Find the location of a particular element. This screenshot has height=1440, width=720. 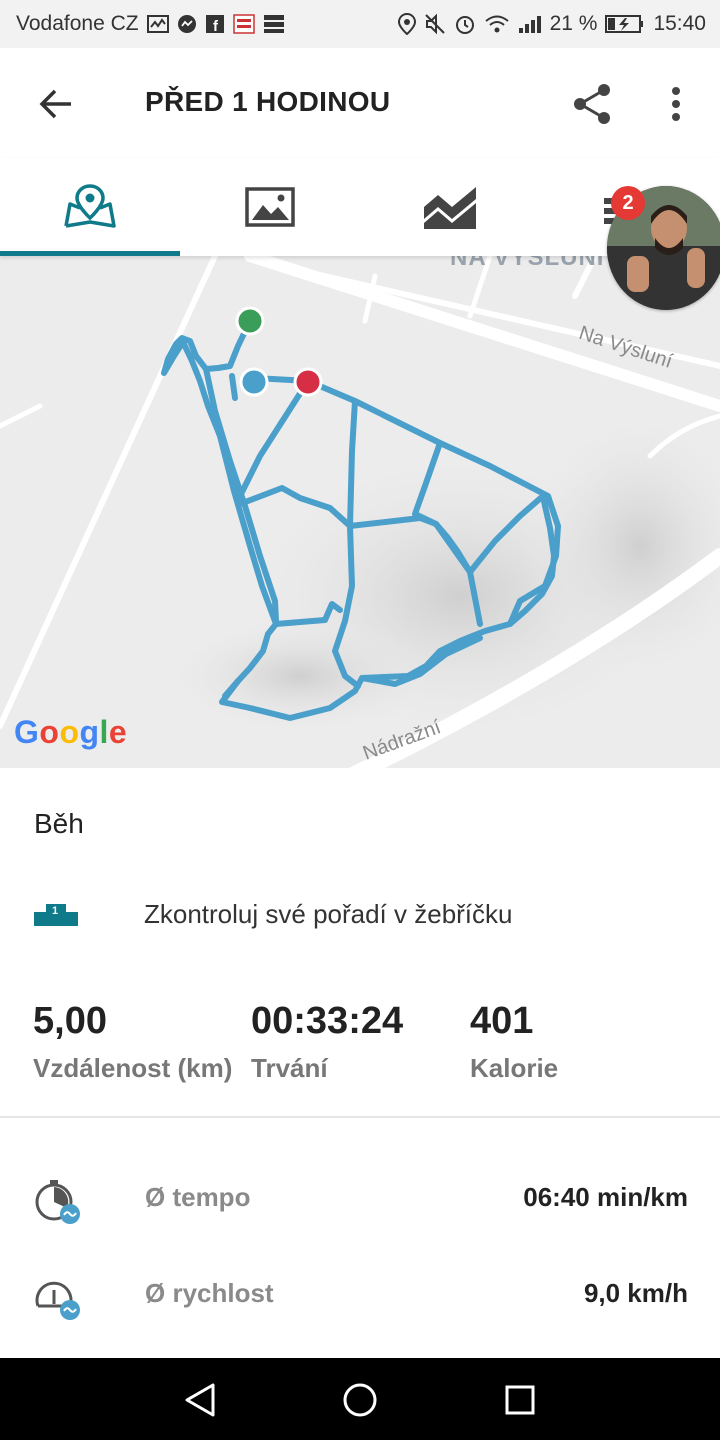

speedometer-icon is located at coordinates (58, 1300).